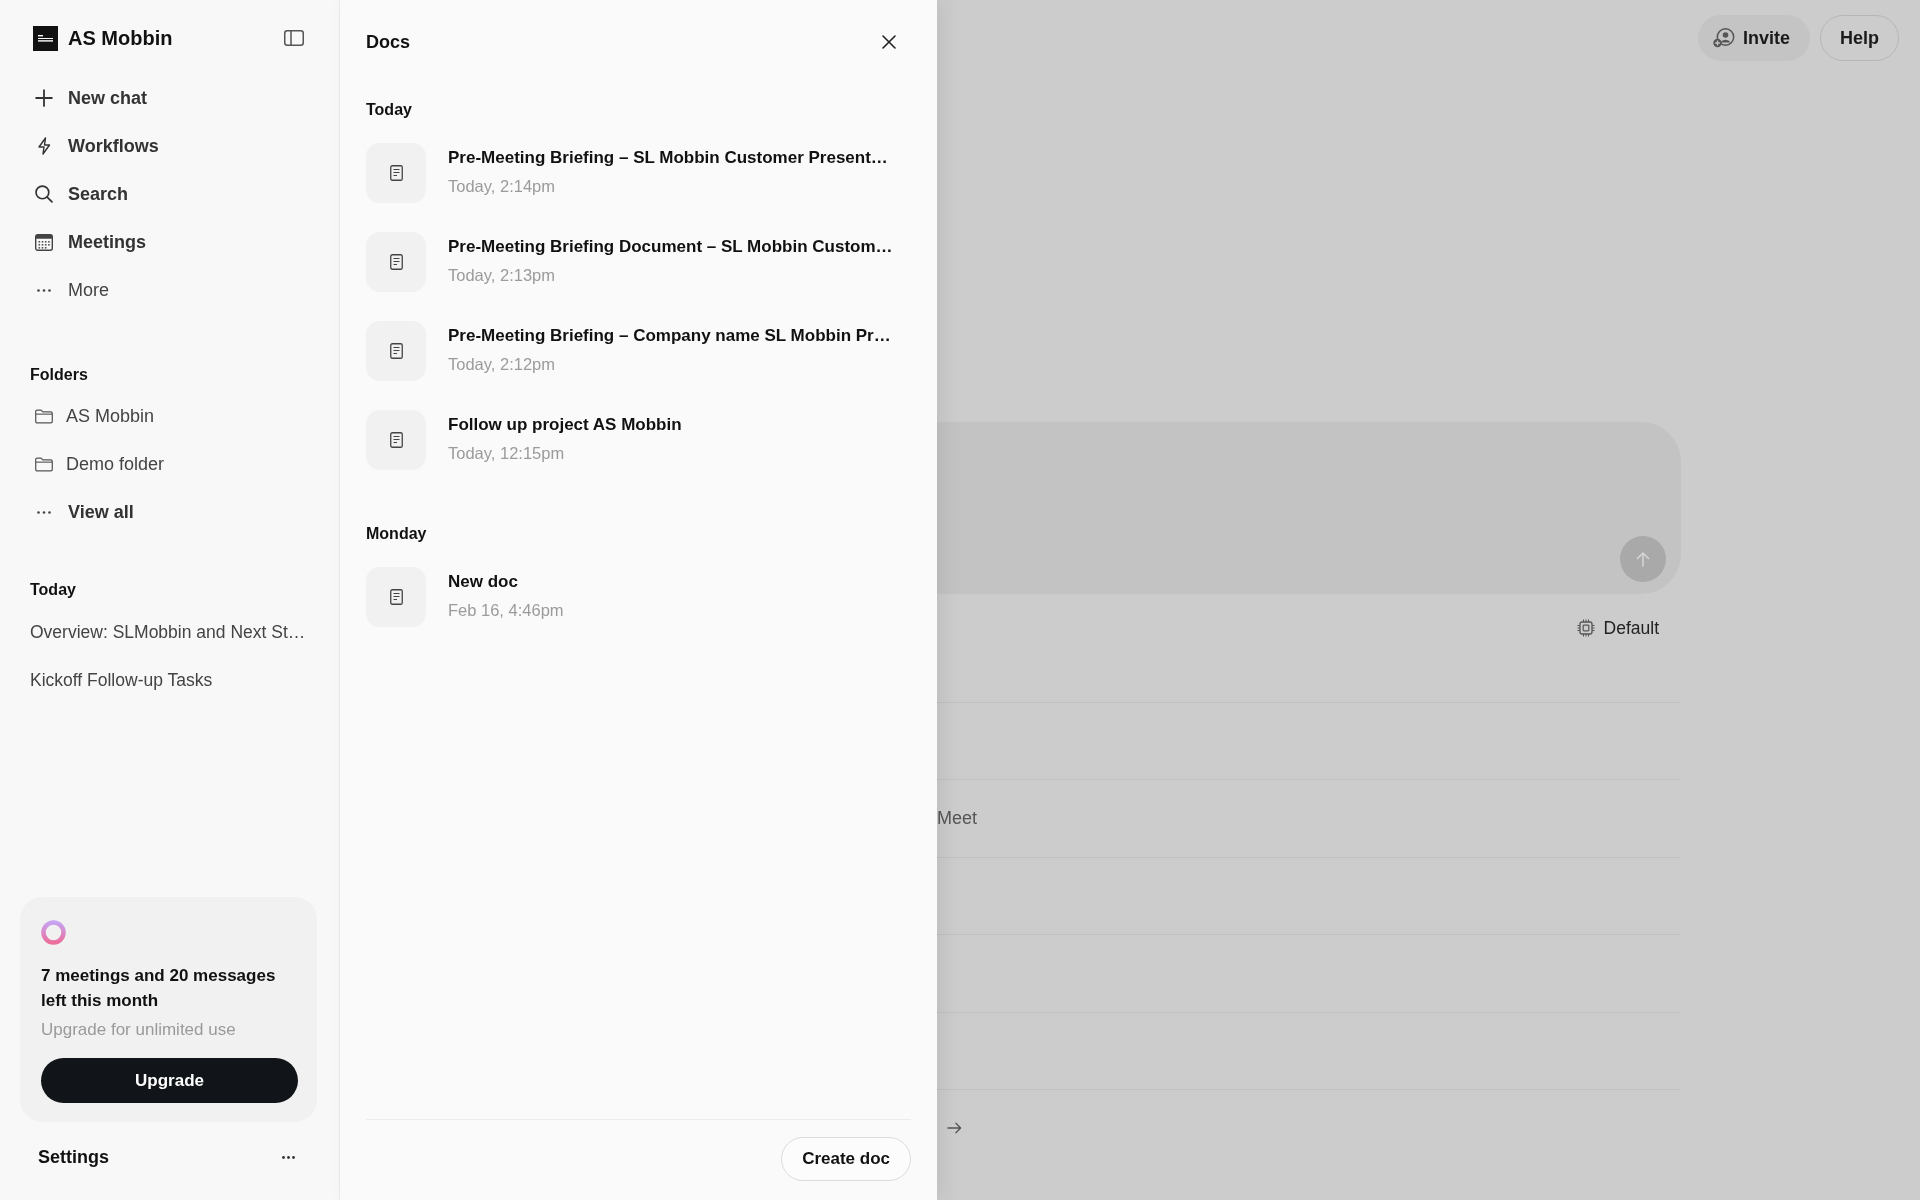 This screenshot has height=1200, width=1920. Describe the element at coordinates (954, 1127) in the screenshot. I see `arrow-right-icon` at that location.